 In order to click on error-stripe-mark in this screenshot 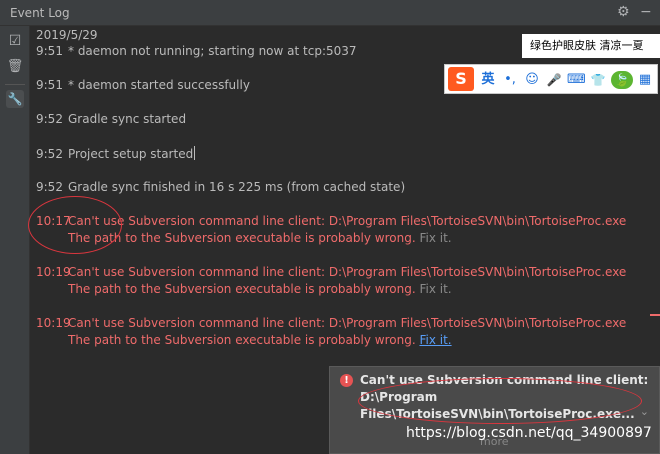, I will do `click(655, 315)`.